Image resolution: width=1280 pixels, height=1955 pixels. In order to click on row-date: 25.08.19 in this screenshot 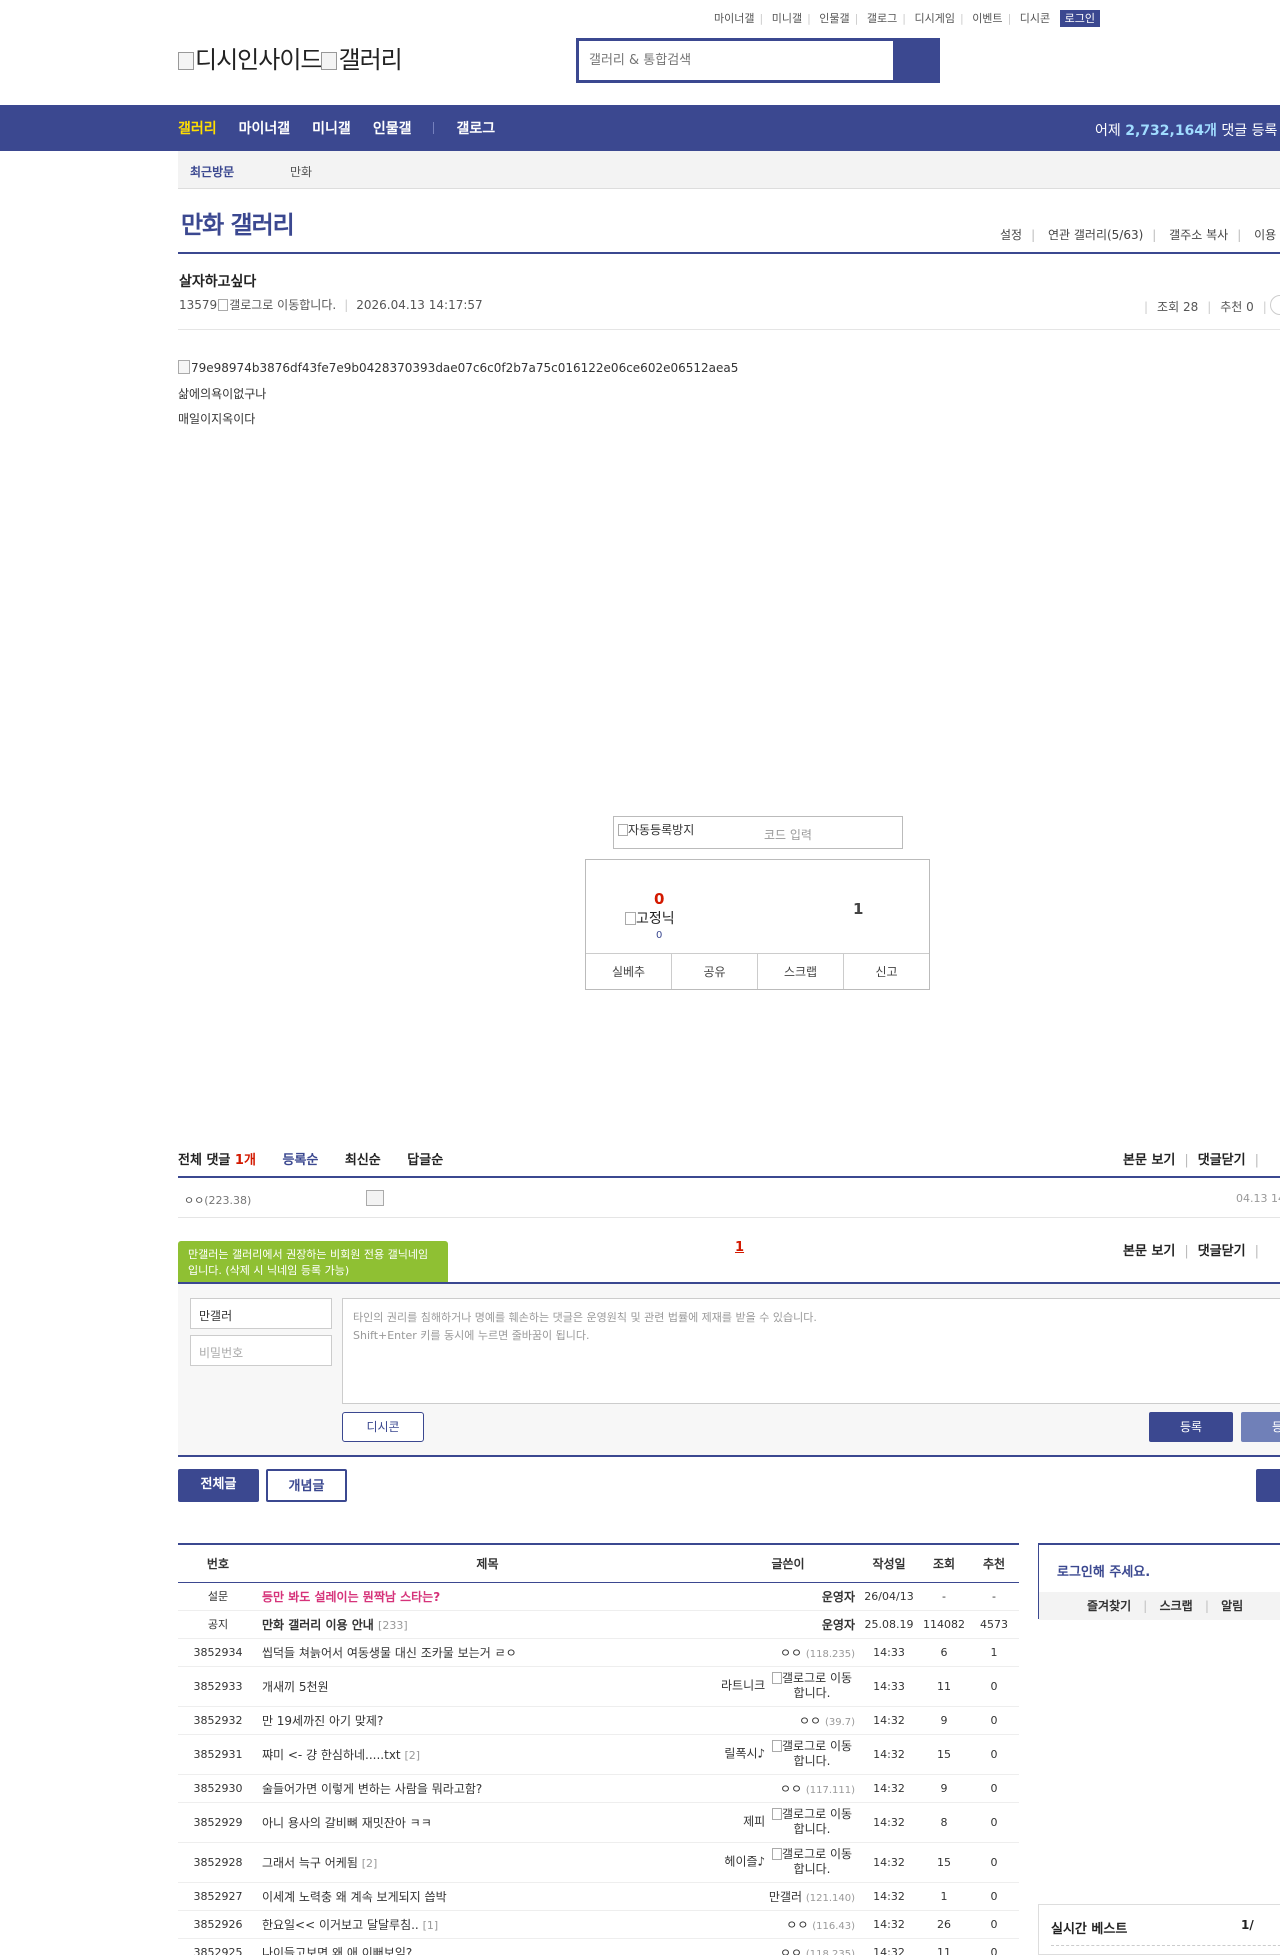, I will do `click(889, 1624)`.